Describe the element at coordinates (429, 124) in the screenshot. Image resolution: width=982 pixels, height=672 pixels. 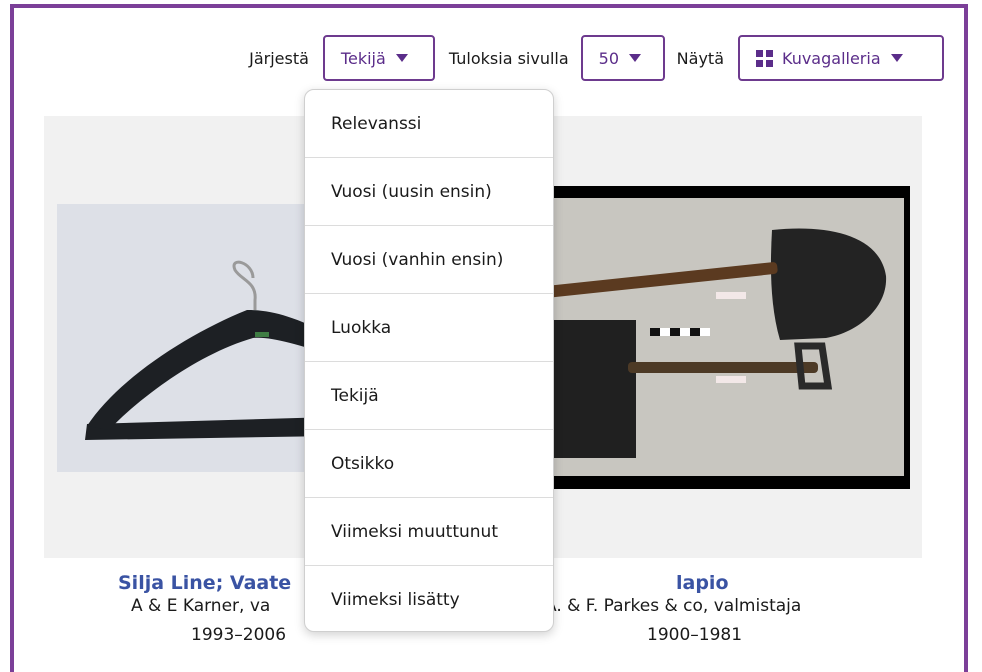
I see `sort-option-relevance: Relevanssi` at that location.